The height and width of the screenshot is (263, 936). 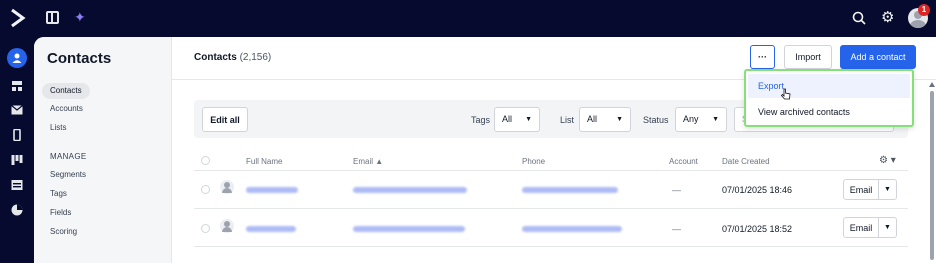 I want to click on sidebar-item-contacts: Contacts, so click(x=66, y=91).